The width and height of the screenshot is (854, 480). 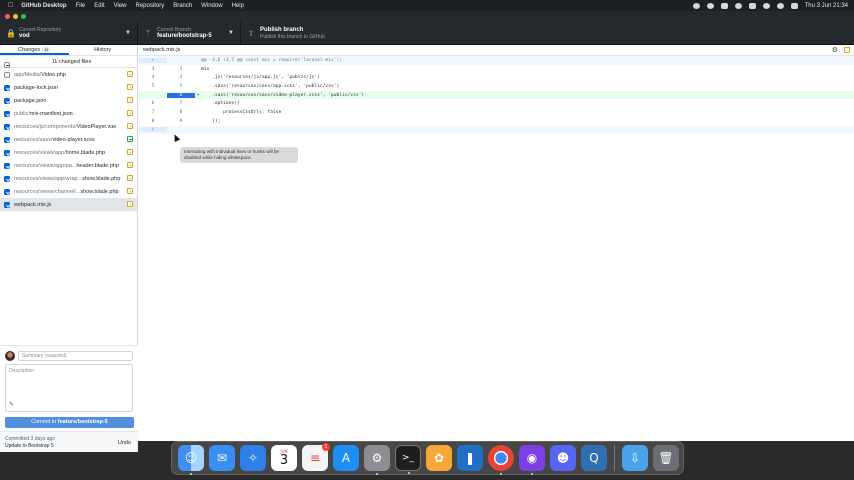 What do you see at coordinates (408, 459) in the screenshot?
I see `terminal-icon: >_` at bounding box center [408, 459].